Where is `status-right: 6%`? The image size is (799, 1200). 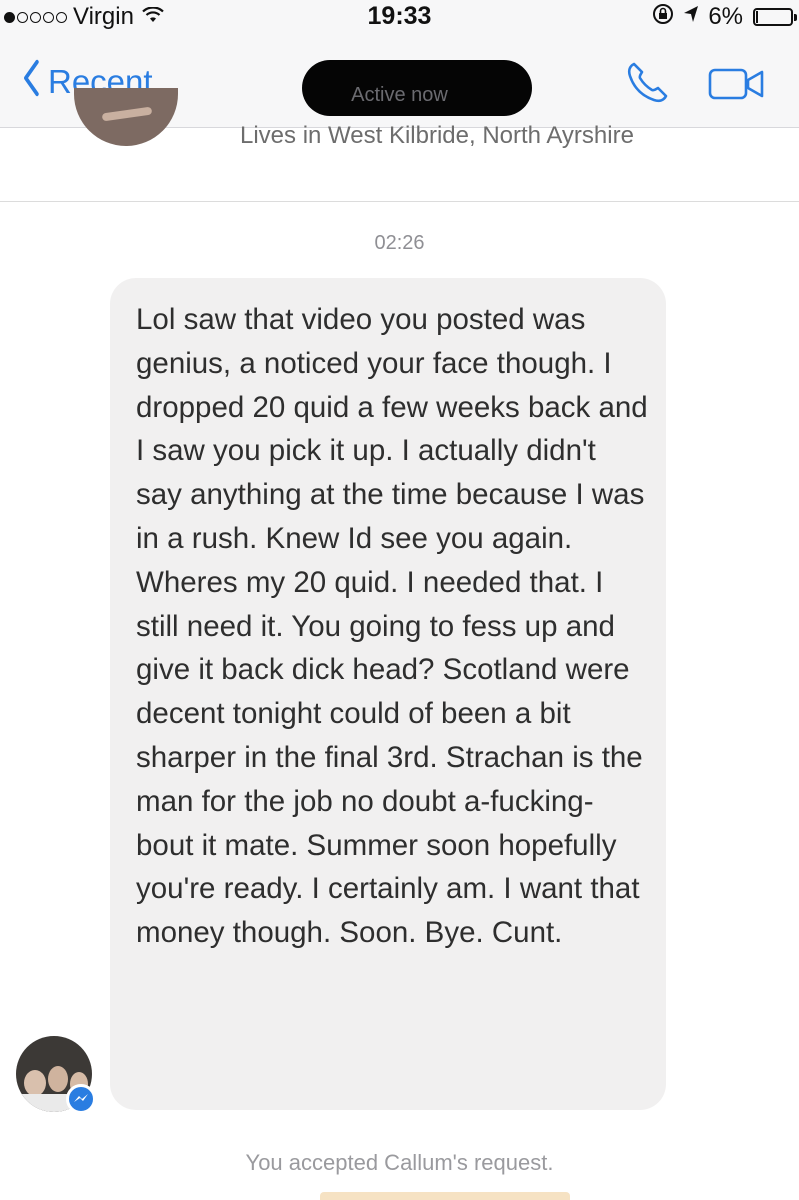
status-right: 6% is located at coordinates (724, 17).